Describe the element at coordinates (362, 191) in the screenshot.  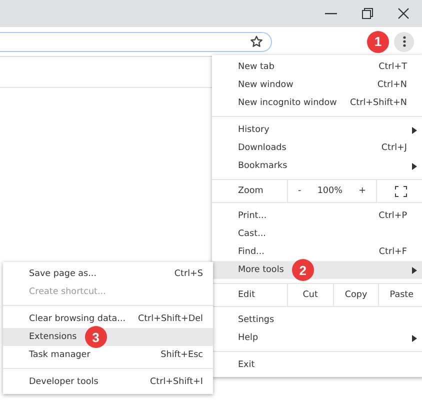
I see `zoom-in-button: +` at that location.